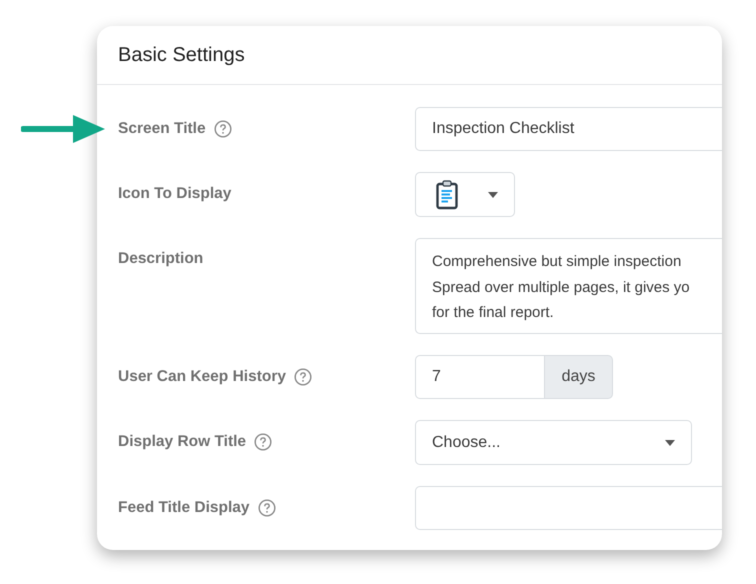 Image resolution: width=756 pixels, height=584 pixels. Describe the element at coordinates (480, 377) in the screenshot. I see `number-field: 7` at that location.